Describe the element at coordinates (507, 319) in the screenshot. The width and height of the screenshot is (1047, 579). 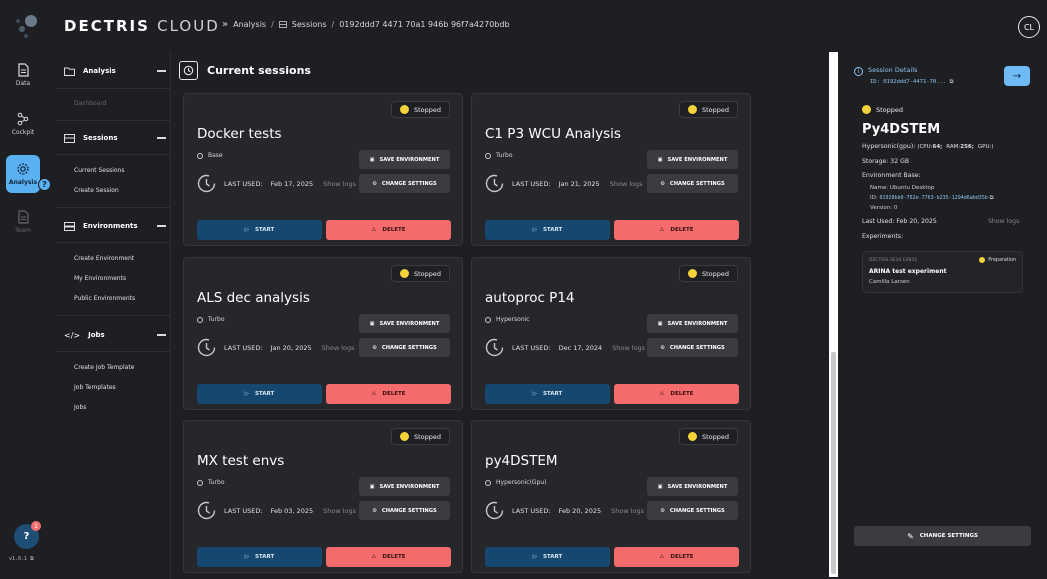
I see `session-base: Hypersonic` at that location.